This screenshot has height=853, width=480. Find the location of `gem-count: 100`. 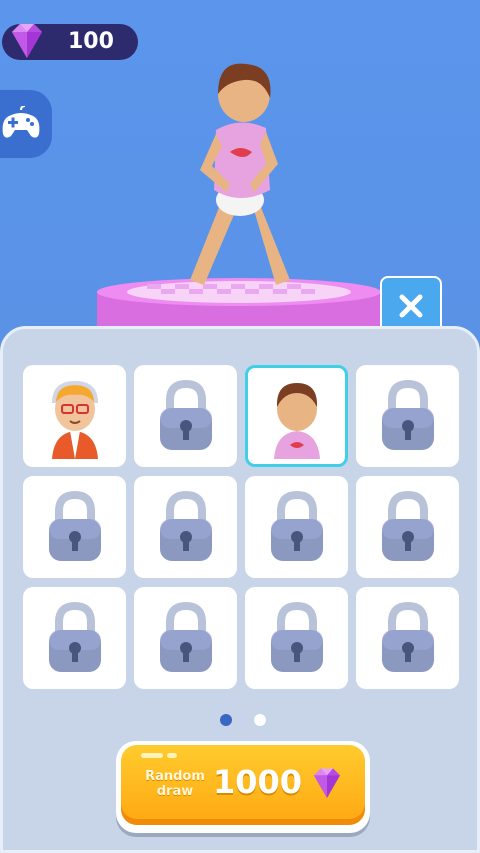

gem-count: 100 is located at coordinates (91, 41).